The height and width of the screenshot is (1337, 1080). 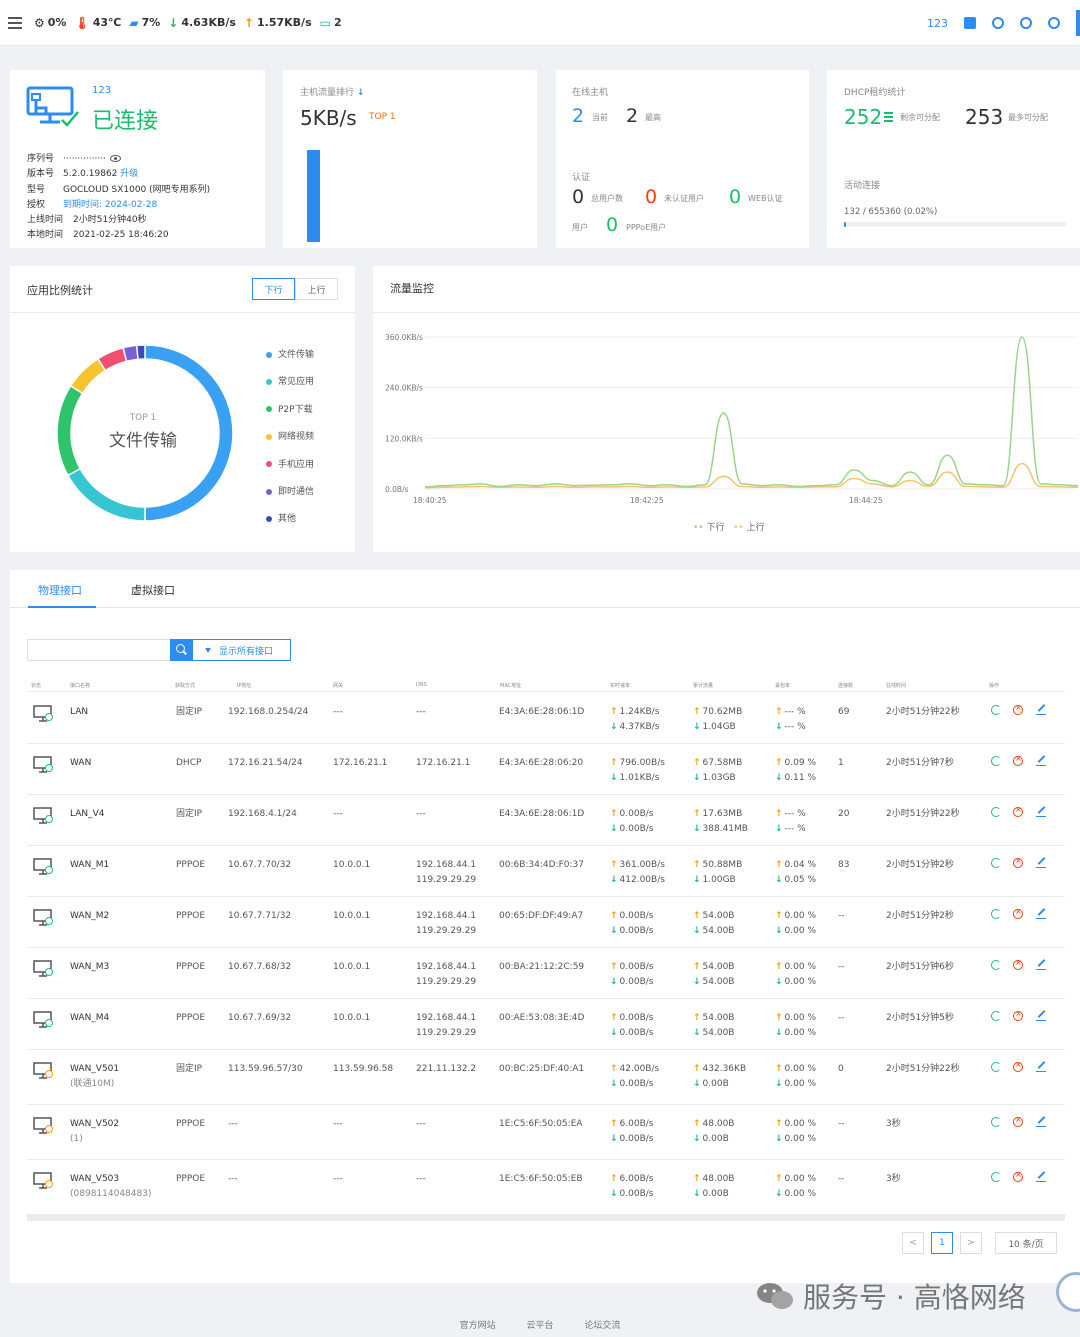 What do you see at coordinates (316, 289) in the screenshot?
I see `tab-upload: 上行` at bounding box center [316, 289].